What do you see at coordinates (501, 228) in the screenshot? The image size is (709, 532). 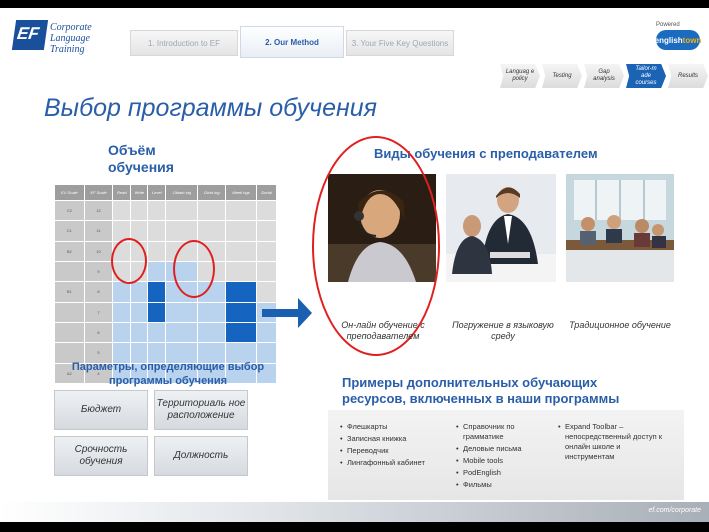 I see `immersion-photo` at bounding box center [501, 228].